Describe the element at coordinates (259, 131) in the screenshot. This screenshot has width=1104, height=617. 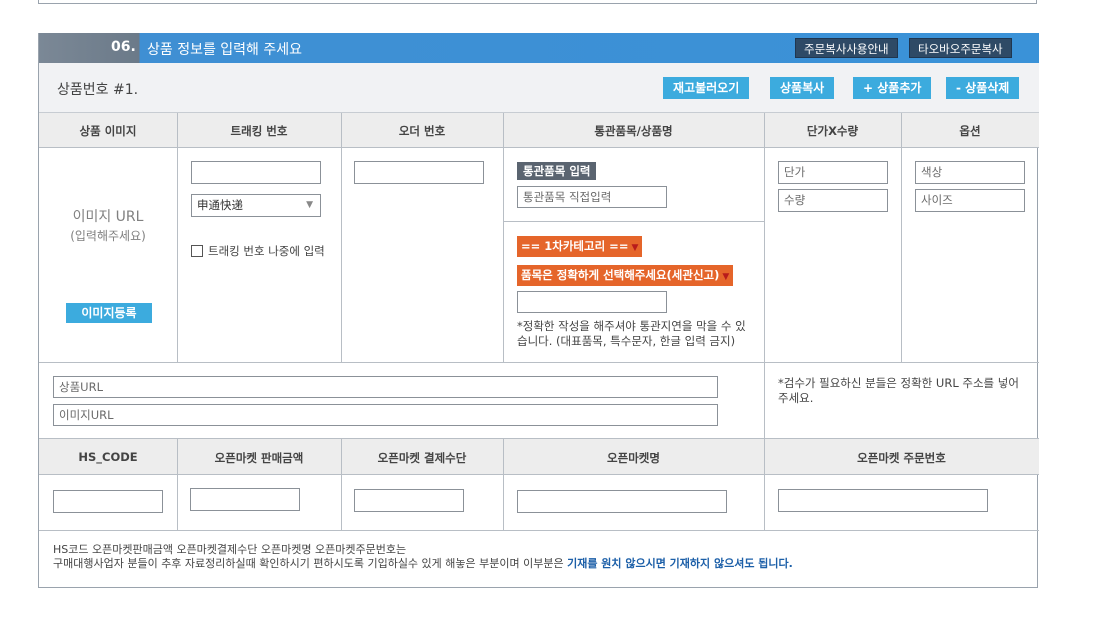
I see `header-tracking-number: 트래킹 번호` at that location.